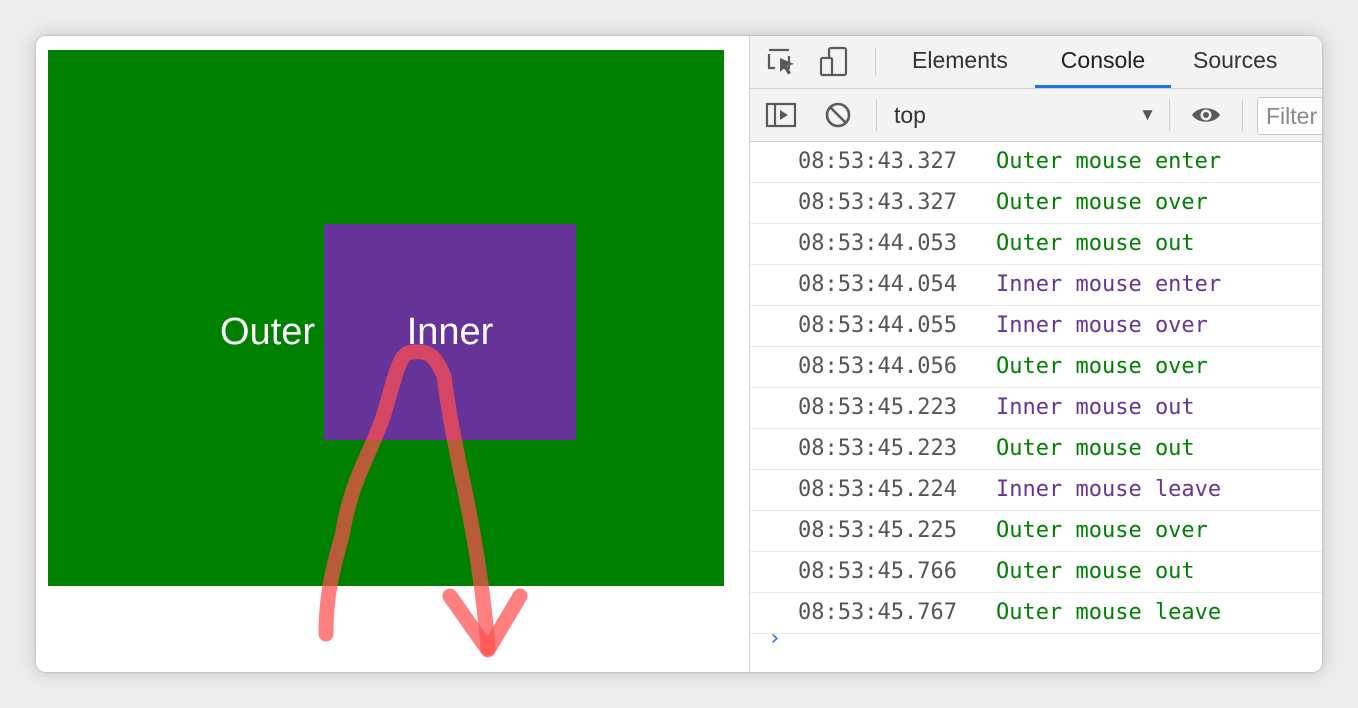 The image size is (1358, 708). I want to click on log-timestamp: 08:53:45.224, so click(877, 489).